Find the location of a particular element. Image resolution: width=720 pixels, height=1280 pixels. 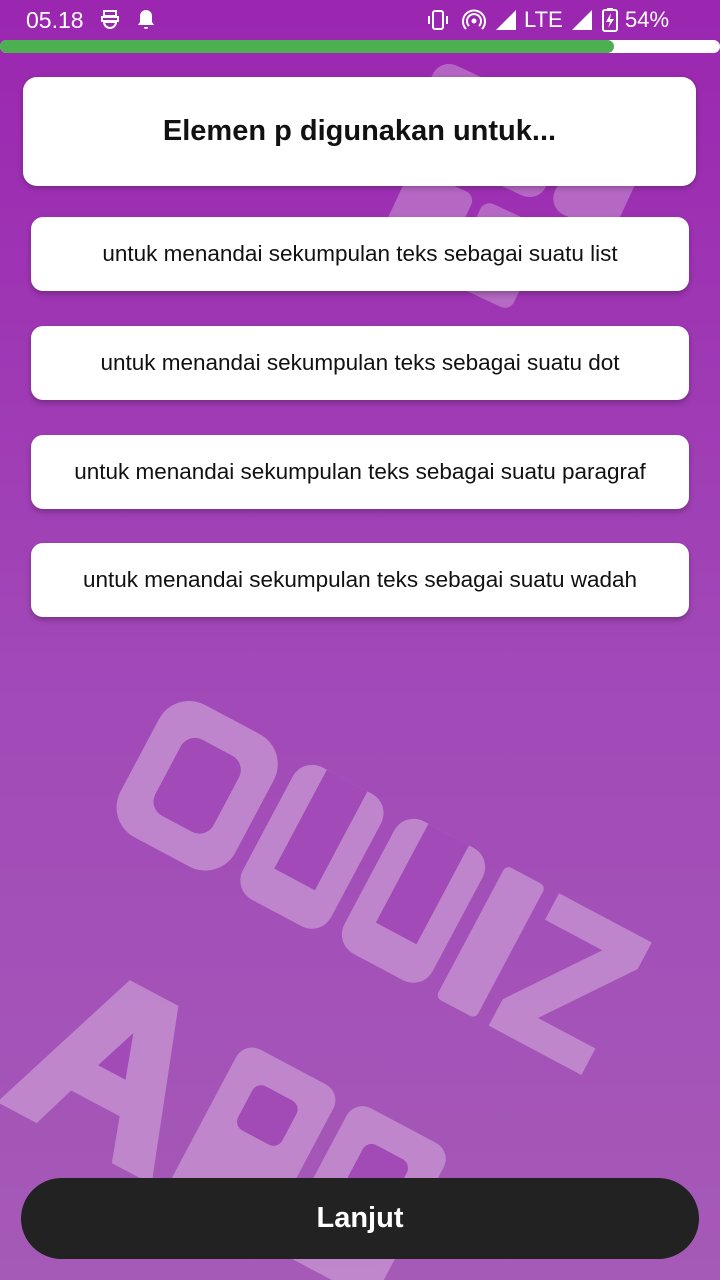

network-type: LTE is located at coordinates (543, 19).